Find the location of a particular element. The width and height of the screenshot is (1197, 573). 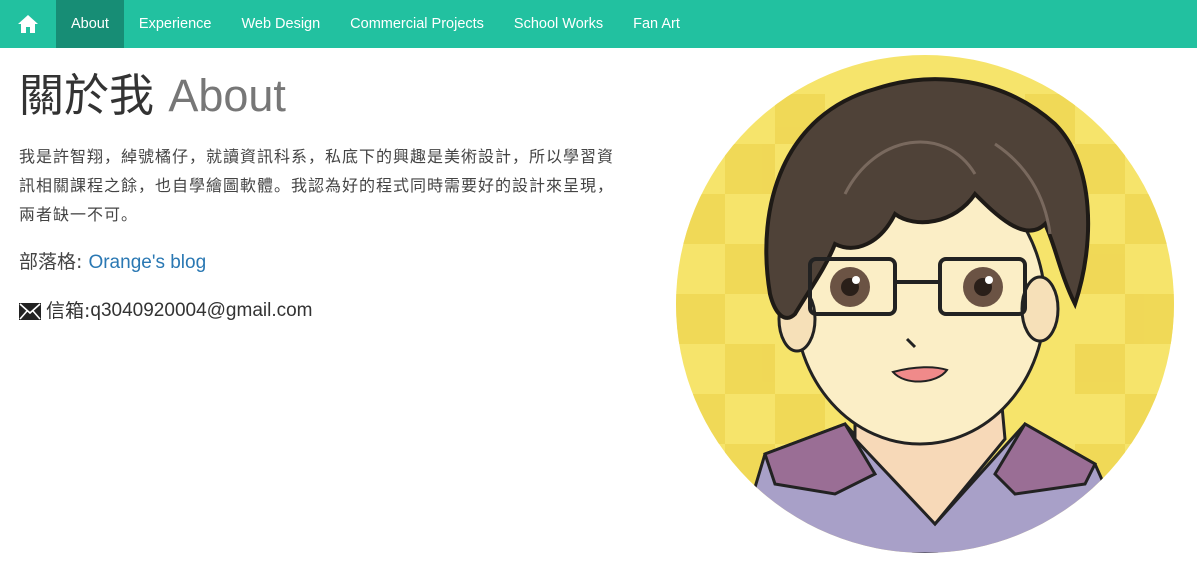

nav-item-commercial-projects: Commercial Projects is located at coordinates (417, 24).